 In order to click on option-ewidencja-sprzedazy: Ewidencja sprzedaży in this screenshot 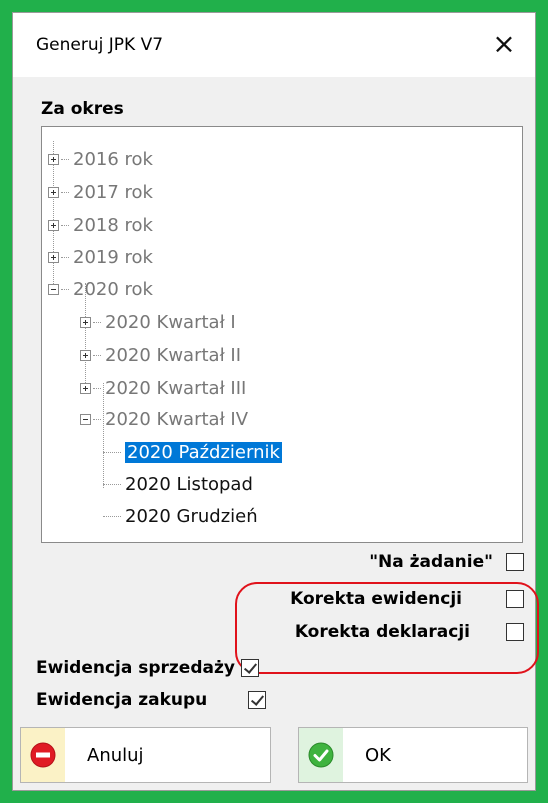, I will do `click(147, 668)`.